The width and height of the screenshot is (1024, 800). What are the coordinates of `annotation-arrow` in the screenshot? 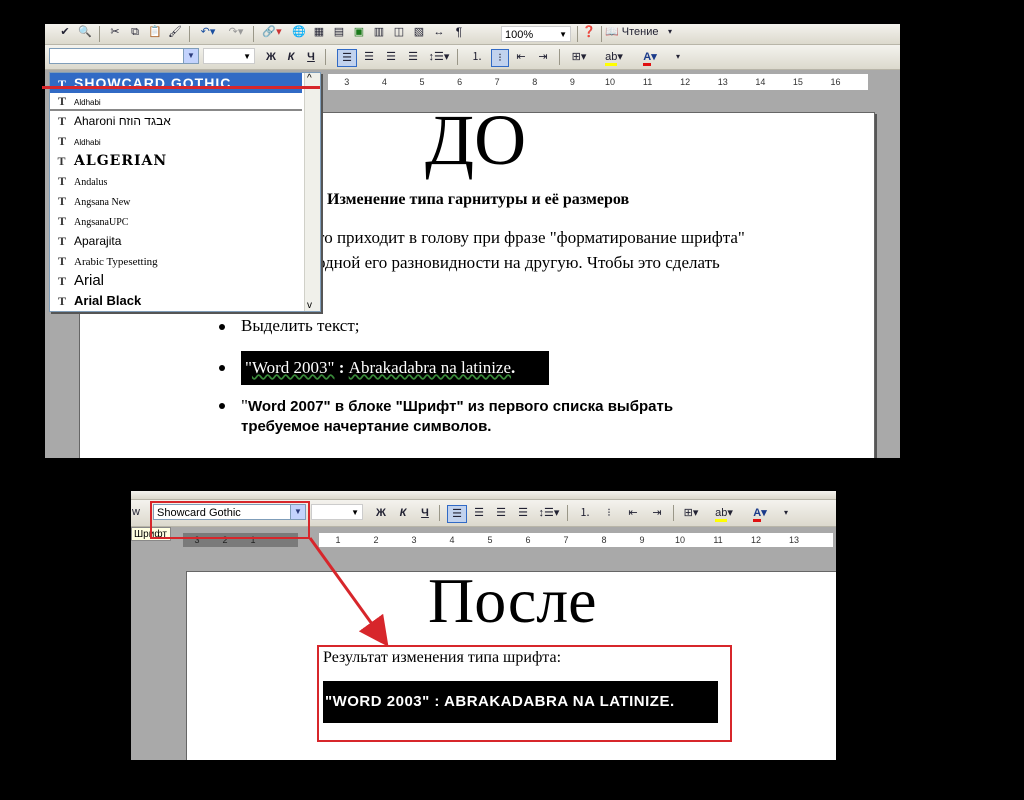 It's located at (348, 592).